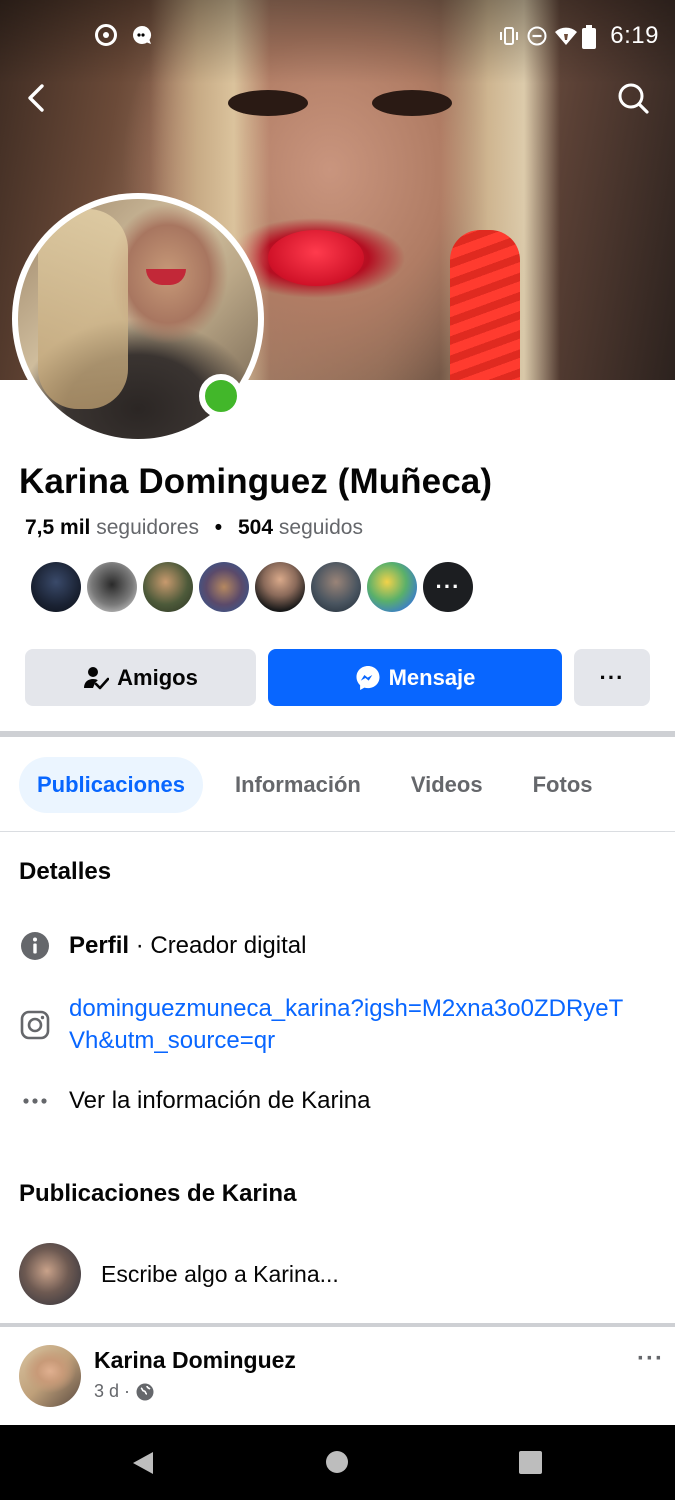 The width and height of the screenshot is (675, 1500). I want to click on friends-button: Amigos, so click(140, 677).